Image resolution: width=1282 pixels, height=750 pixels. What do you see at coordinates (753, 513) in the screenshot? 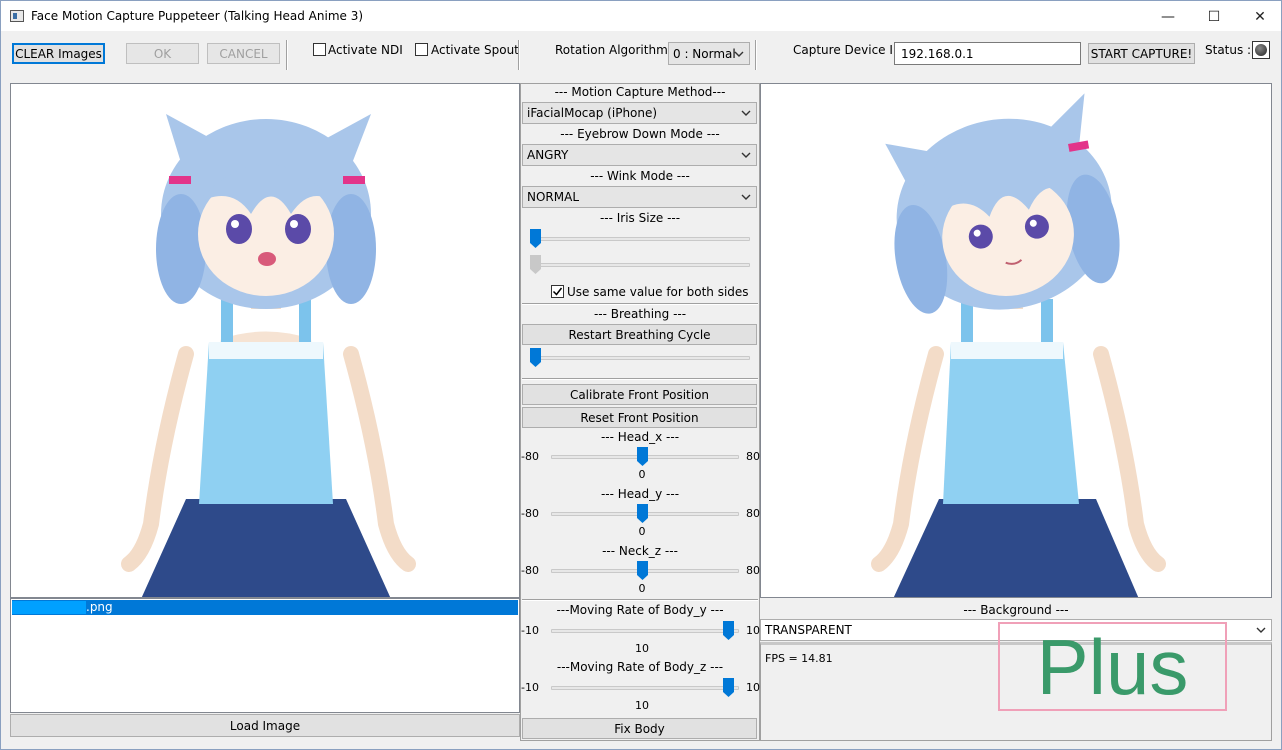
I see `head-y-max-label: 80` at bounding box center [753, 513].